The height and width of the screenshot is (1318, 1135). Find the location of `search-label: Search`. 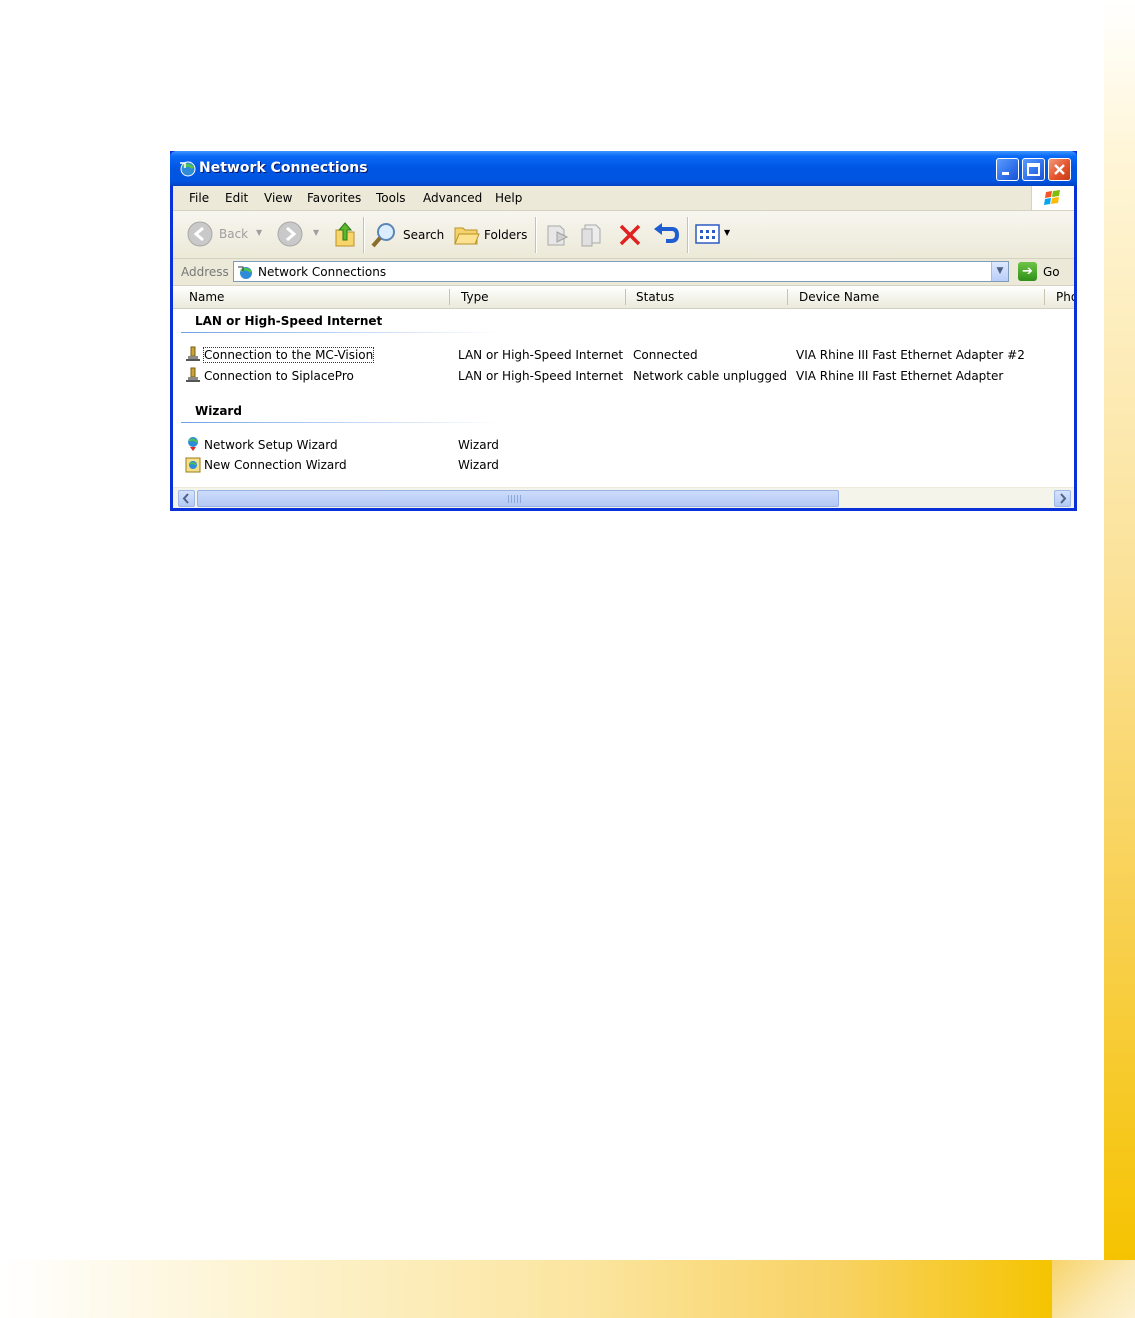

search-label: Search is located at coordinates (424, 235).